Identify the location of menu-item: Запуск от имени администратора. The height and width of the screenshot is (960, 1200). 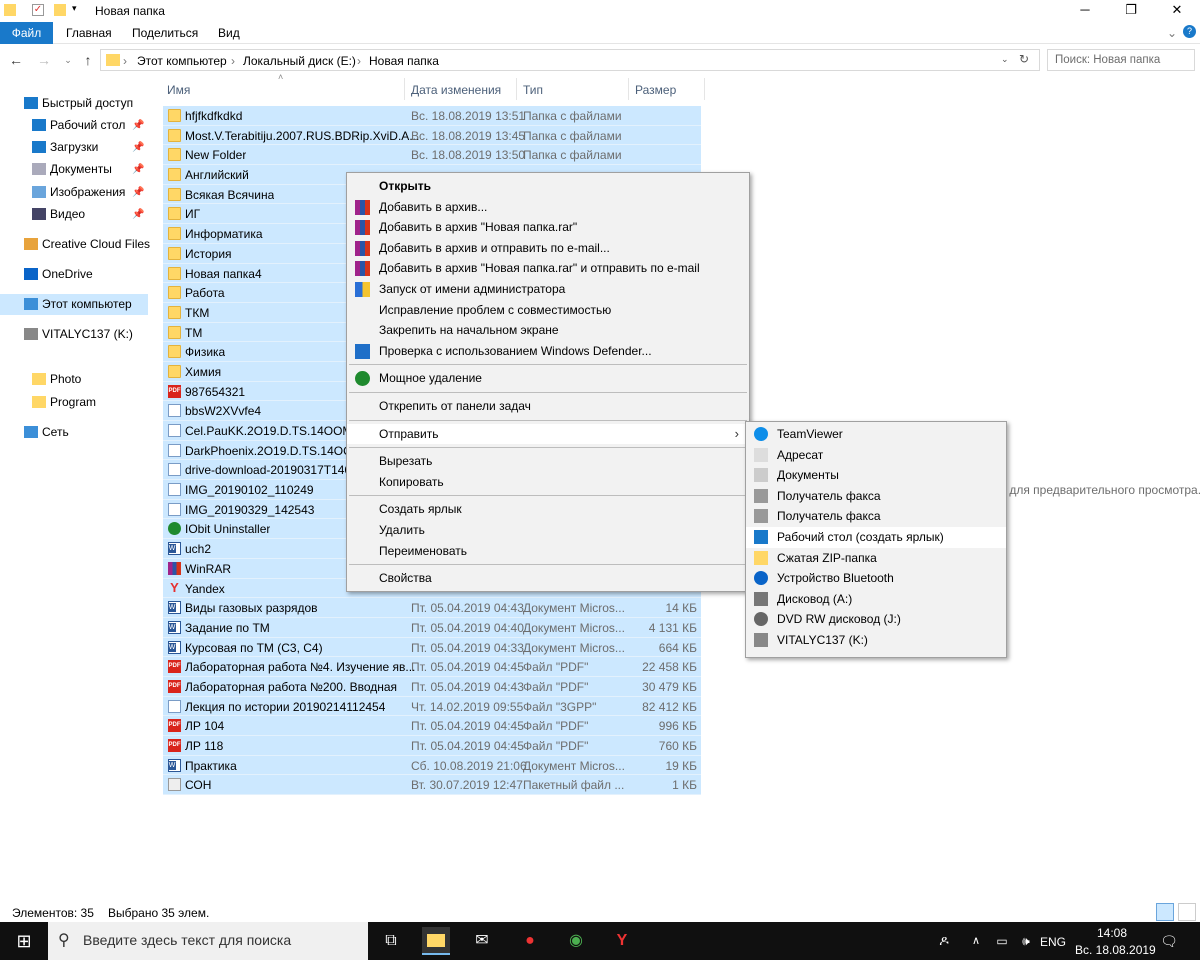
(548, 289).